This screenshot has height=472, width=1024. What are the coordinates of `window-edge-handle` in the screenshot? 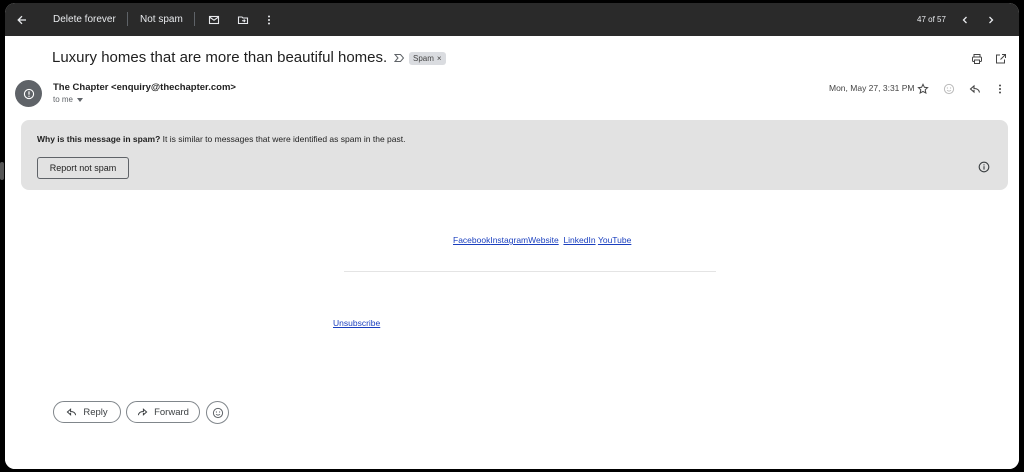 It's located at (2, 171).